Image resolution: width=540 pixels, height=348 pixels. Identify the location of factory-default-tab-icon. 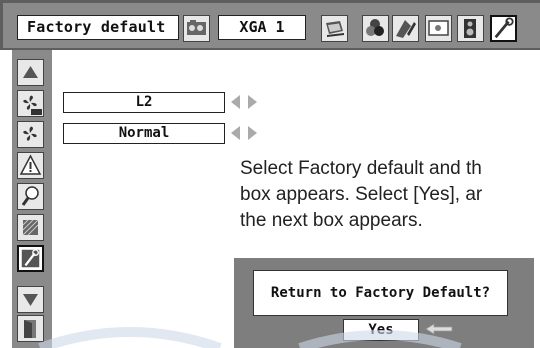
(503, 28).